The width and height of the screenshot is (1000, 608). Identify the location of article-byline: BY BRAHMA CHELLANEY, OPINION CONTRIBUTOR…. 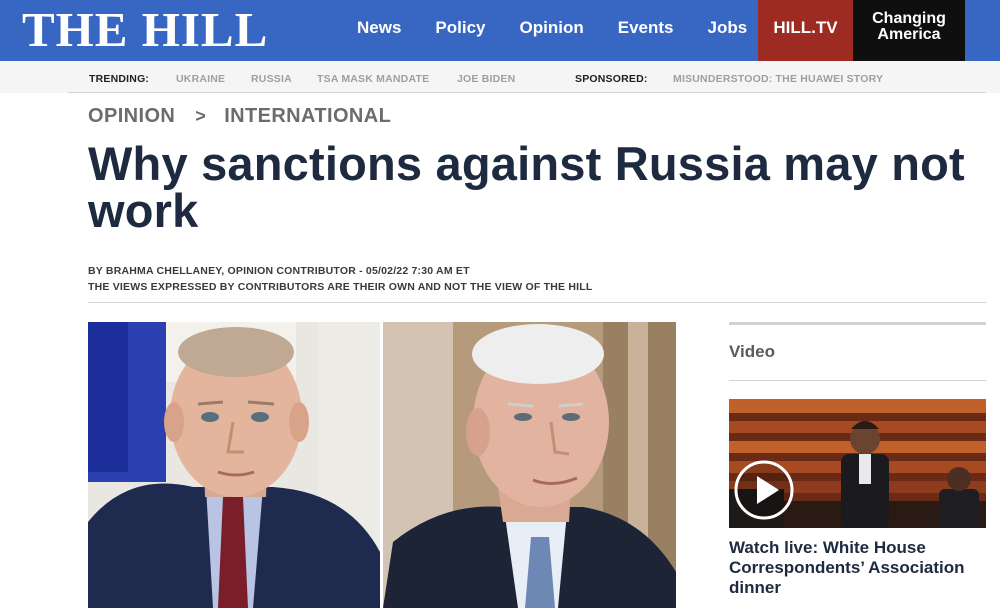
(340, 279).